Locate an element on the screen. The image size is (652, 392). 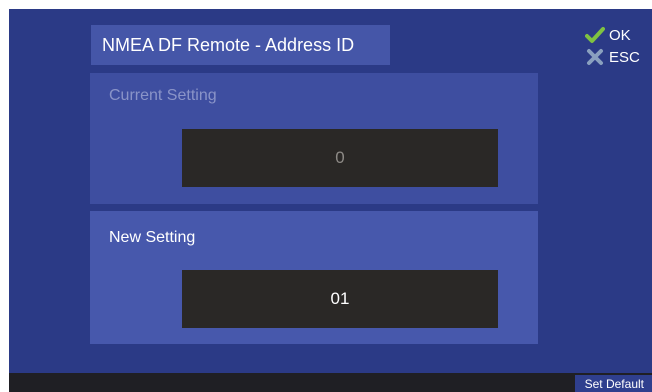
page-title: NMEA DF Remote - Address ID is located at coordinates (240, 45).